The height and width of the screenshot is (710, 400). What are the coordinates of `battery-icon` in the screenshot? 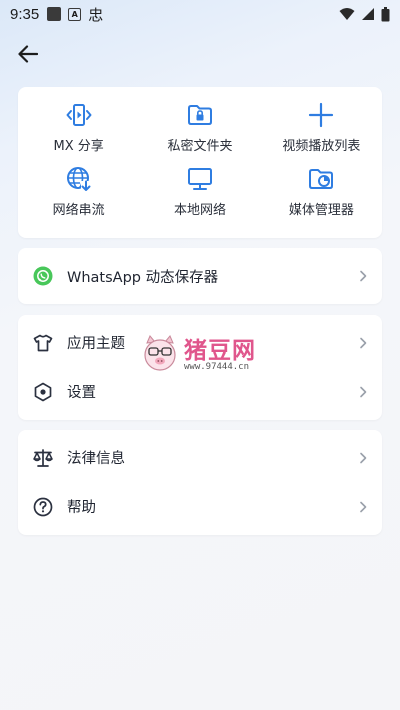 It's located at (385, 13).